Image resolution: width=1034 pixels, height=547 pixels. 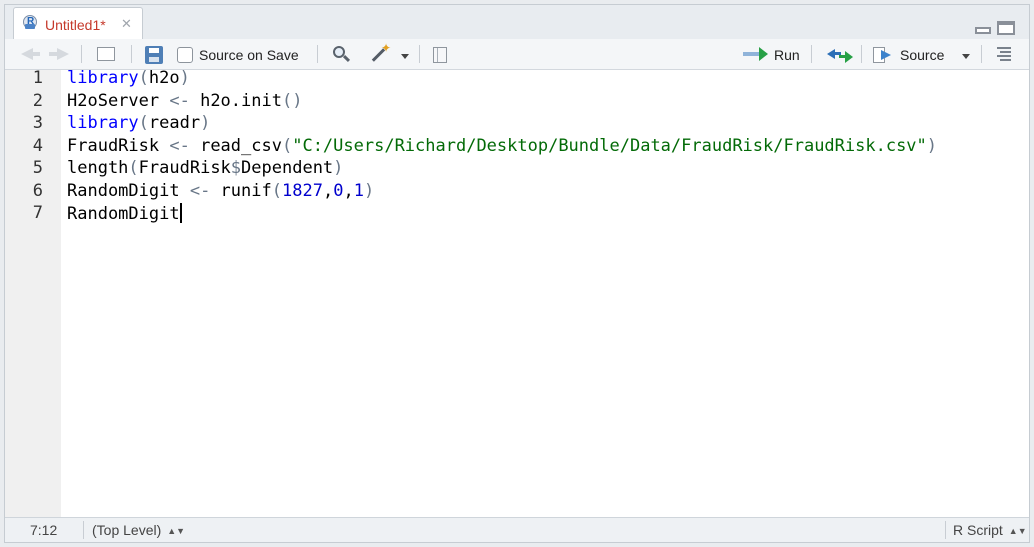 I want to click on run-button: Run, so click(x=787, y=55).